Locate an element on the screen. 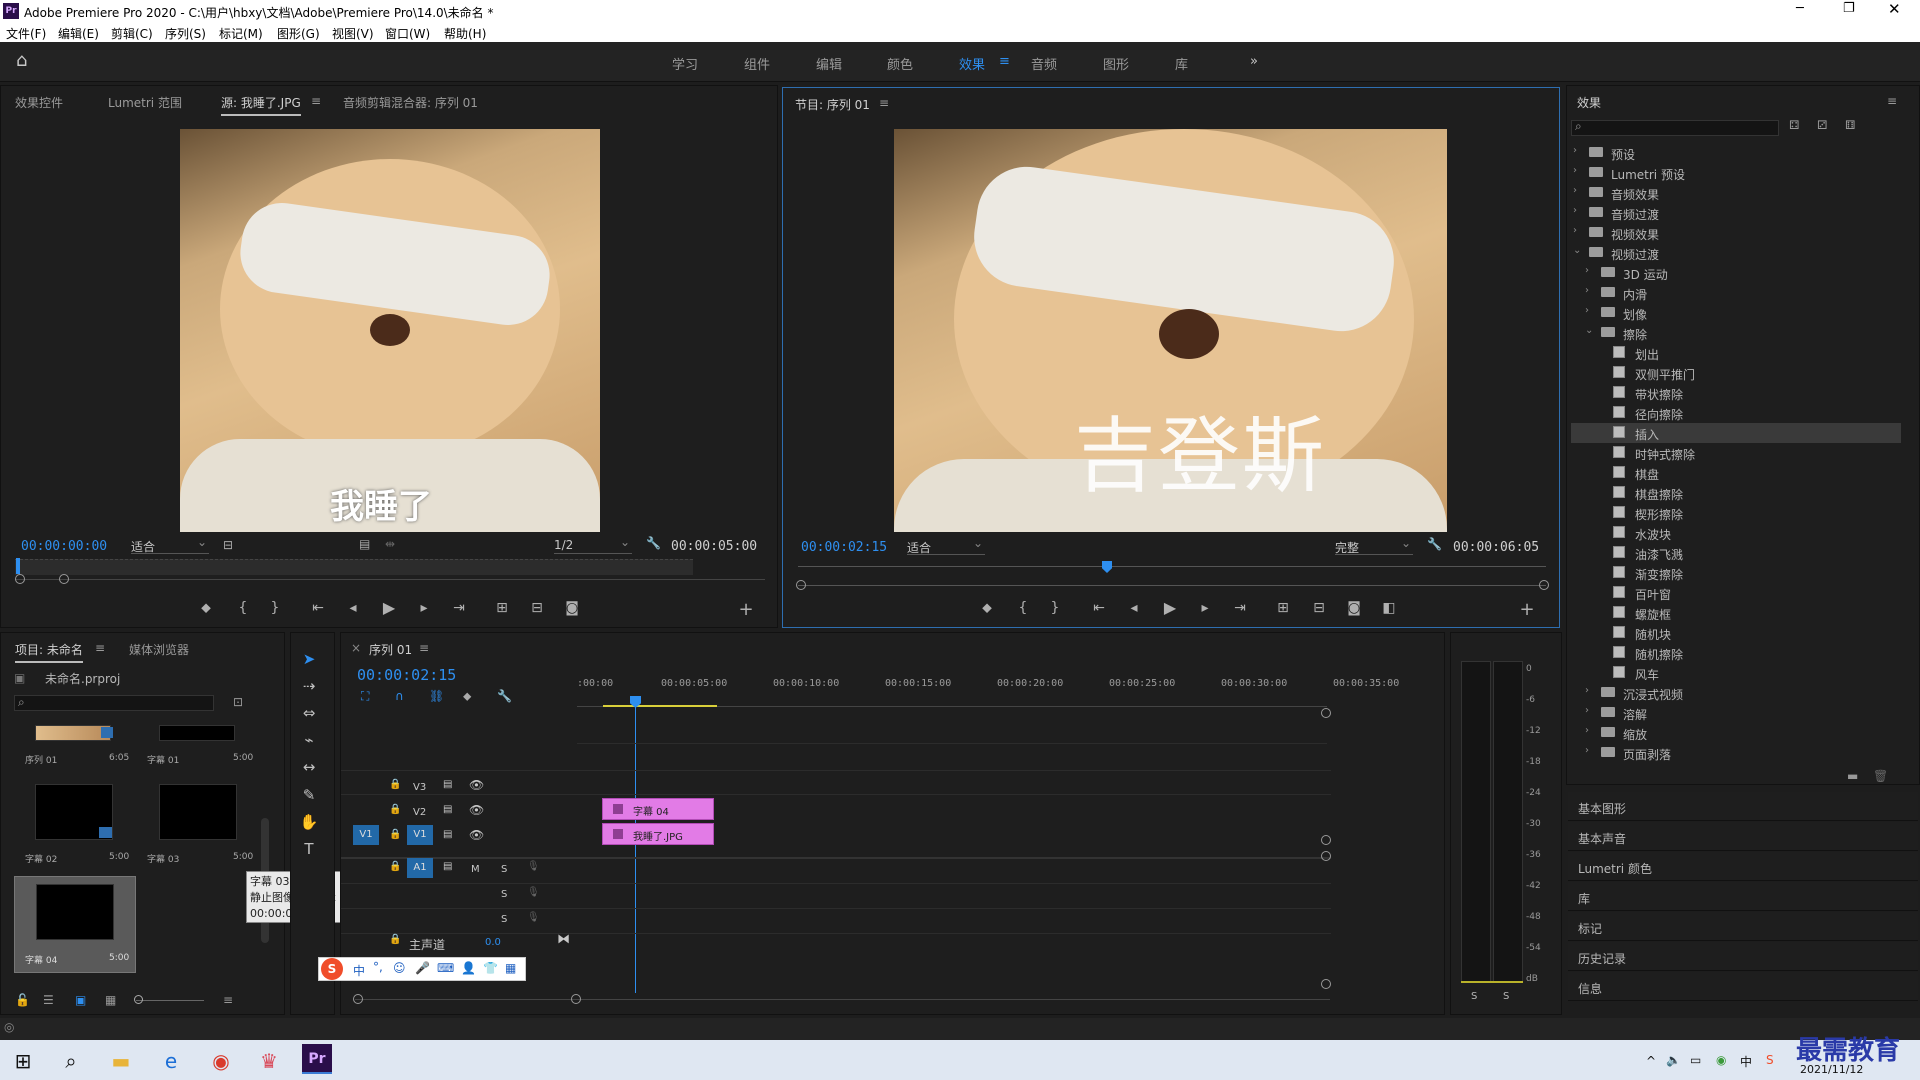 The width and height of the screenshot is (1920, 1080). program-go-to-out-icon: ⇥ is located at coordinates (1240, 608).